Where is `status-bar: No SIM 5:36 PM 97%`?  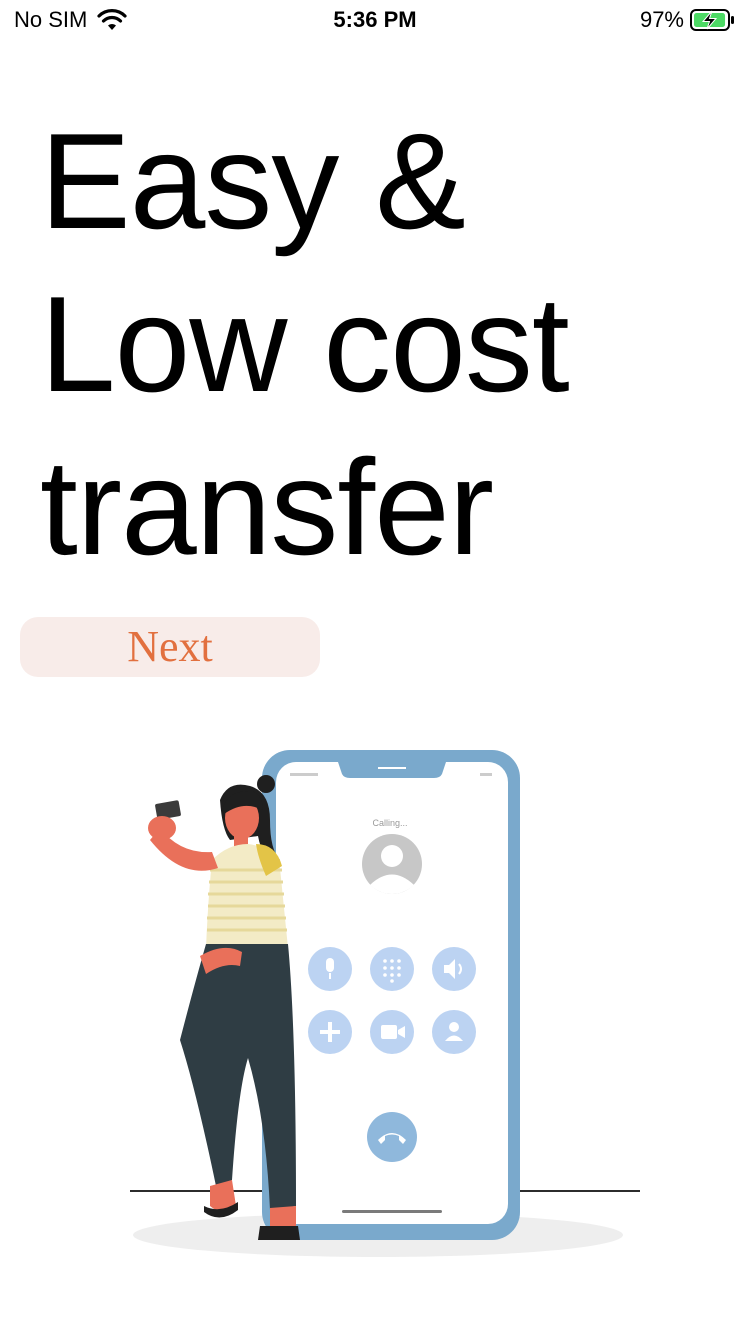
status-bar: No SIM 5:36 PM 97% is located at coordinates (375, 20).